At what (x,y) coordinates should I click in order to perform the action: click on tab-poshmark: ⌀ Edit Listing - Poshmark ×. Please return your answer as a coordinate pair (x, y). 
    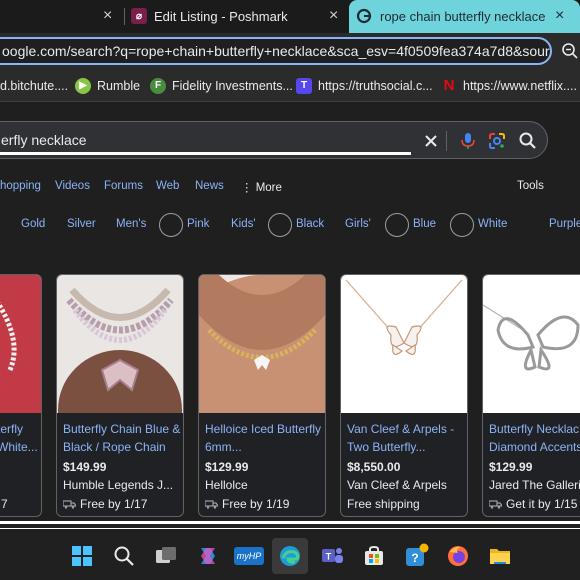
    Looking at the image, I should click on (237, 16).